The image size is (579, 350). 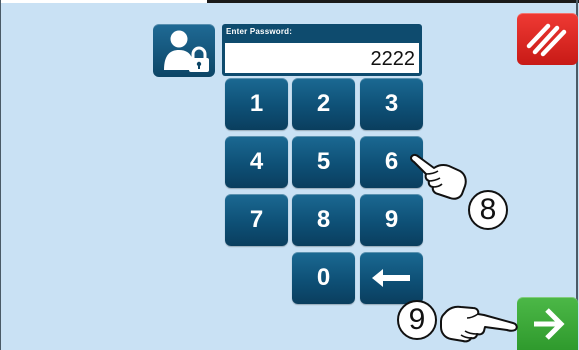 What do you see at coordinates (323, 220) in the screenshot?
I see `key-8: 8` at bounding box center [323, 220].